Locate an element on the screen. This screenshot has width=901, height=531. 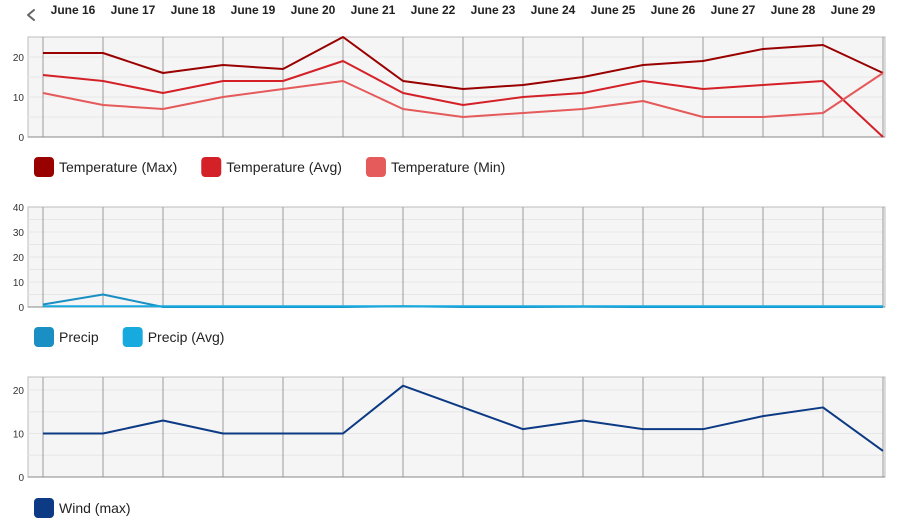
date-label: June 23 is located at coordinates (493, 10).